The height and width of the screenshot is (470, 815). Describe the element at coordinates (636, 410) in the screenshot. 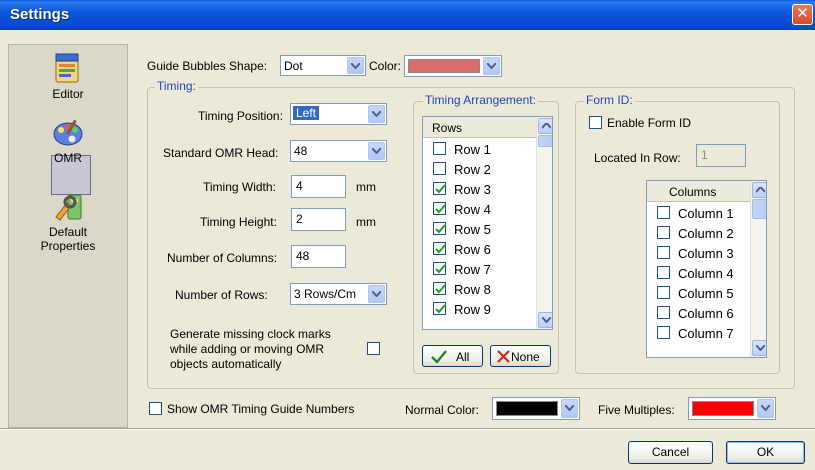

I see `five-multiples-label: Five Multiples:` at that location.